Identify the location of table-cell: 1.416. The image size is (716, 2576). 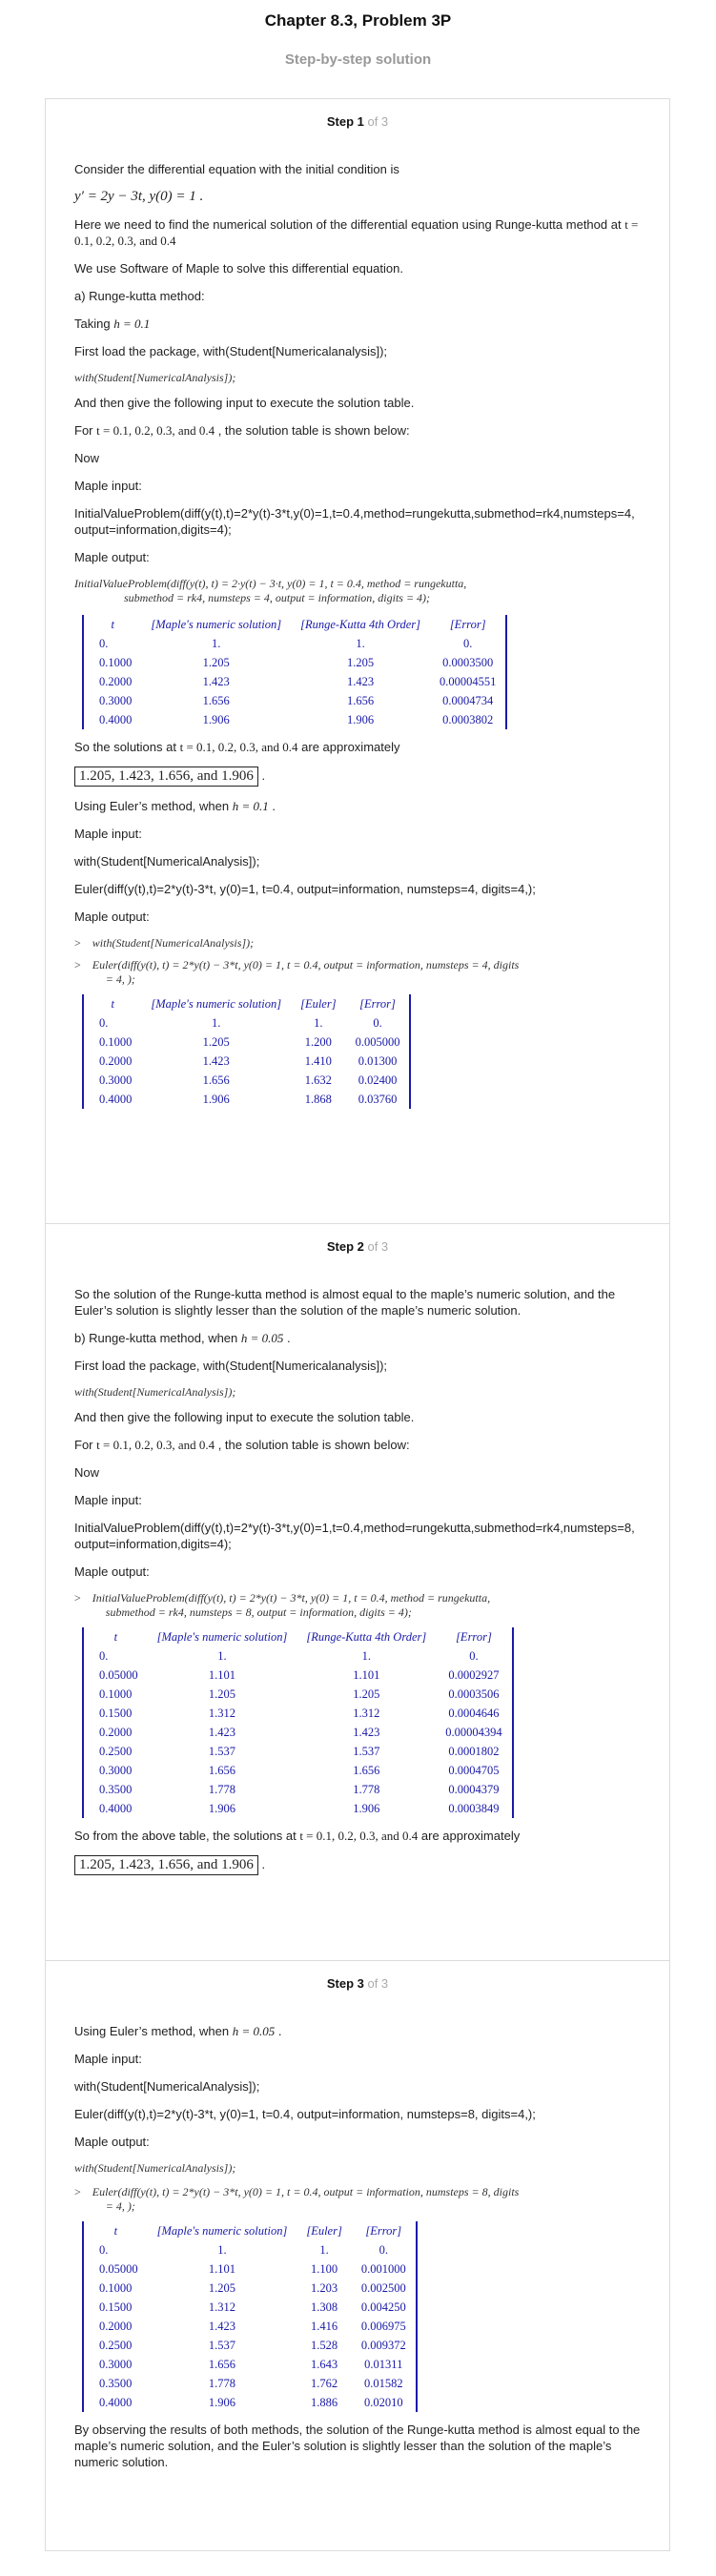
(324, 2326).